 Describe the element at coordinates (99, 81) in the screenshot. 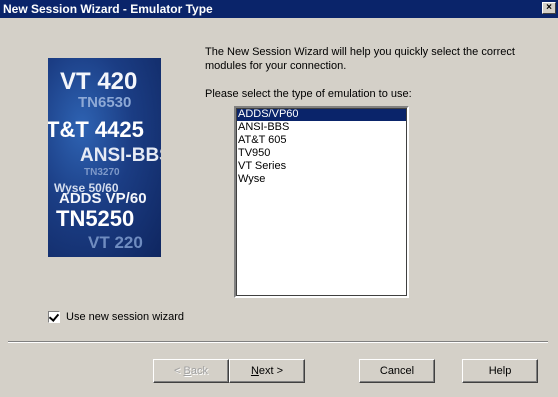

I see `banner-text: VT 420` at that location.